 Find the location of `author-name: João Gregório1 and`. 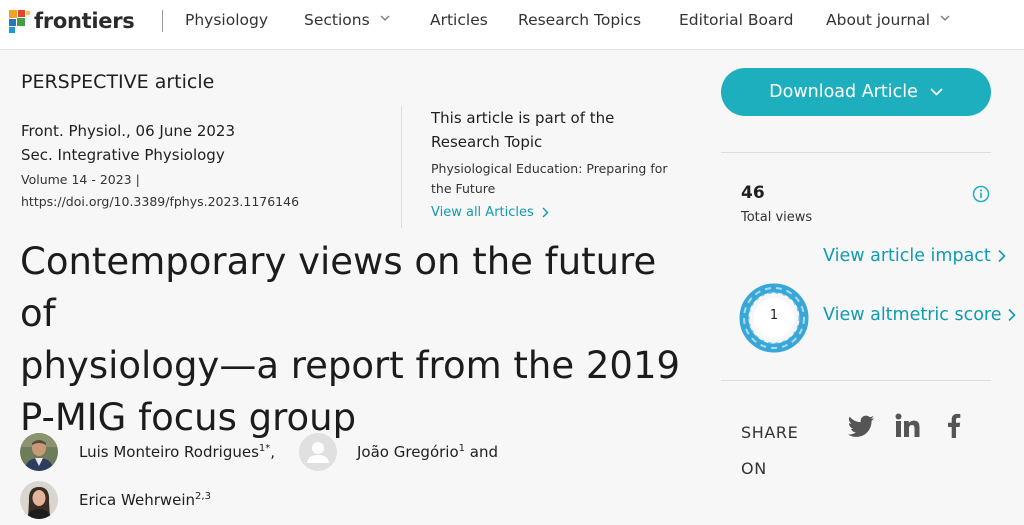

author-name: João Gregório1 and is located at coordinates (427, 452).